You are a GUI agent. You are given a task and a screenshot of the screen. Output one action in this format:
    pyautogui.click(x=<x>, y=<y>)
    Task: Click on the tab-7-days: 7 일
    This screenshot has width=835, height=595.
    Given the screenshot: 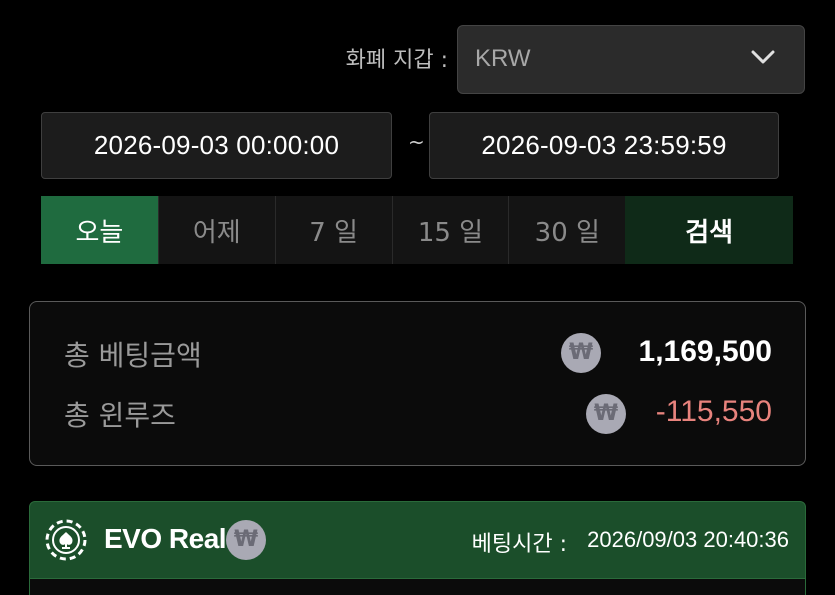 What is the action you would take?
    pyautogui.click(x=333, y=230)
    